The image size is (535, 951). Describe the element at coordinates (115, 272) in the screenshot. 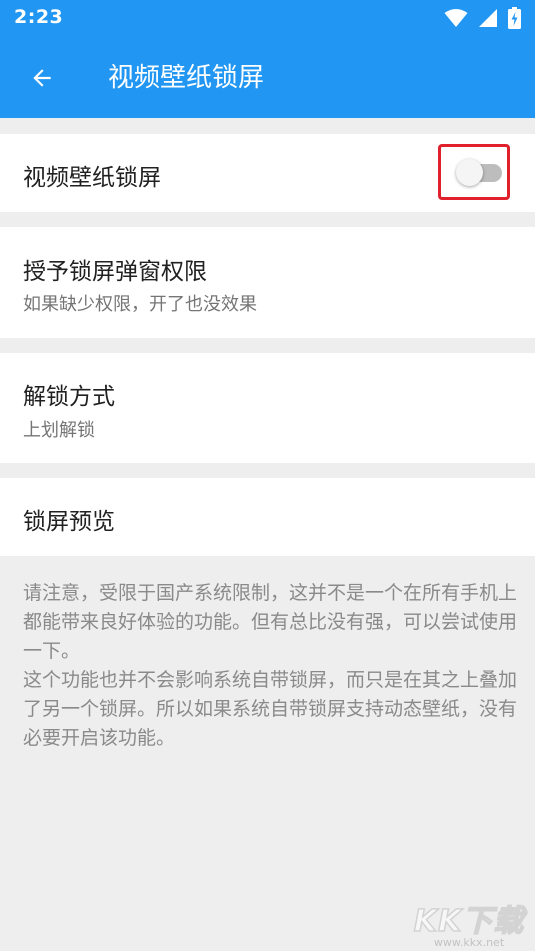

I see `setting-title: 授予锁屏弹窗权限` at that location.